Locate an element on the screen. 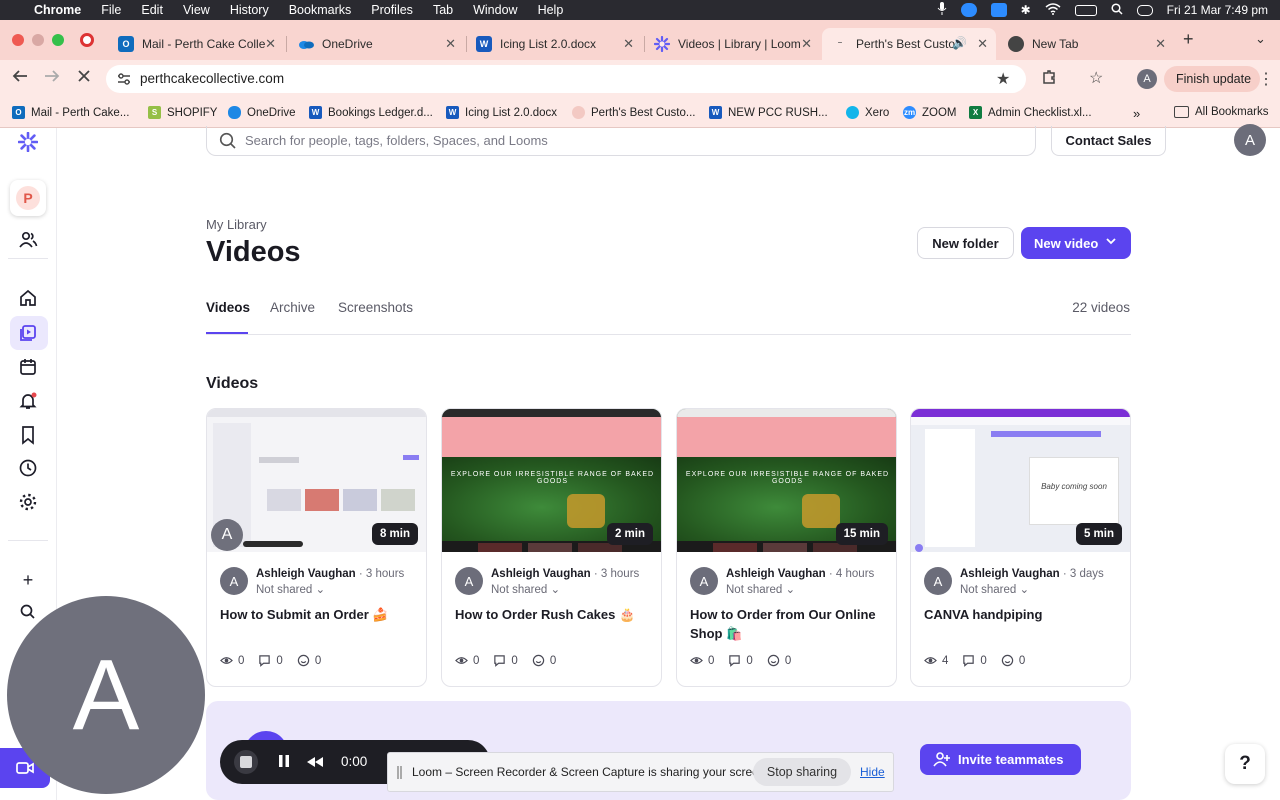 The width and height of the screenshot is (1280, 800). video-title: How to Order from Our Online Shop 🛍️ is located at coordinates (787, 624).